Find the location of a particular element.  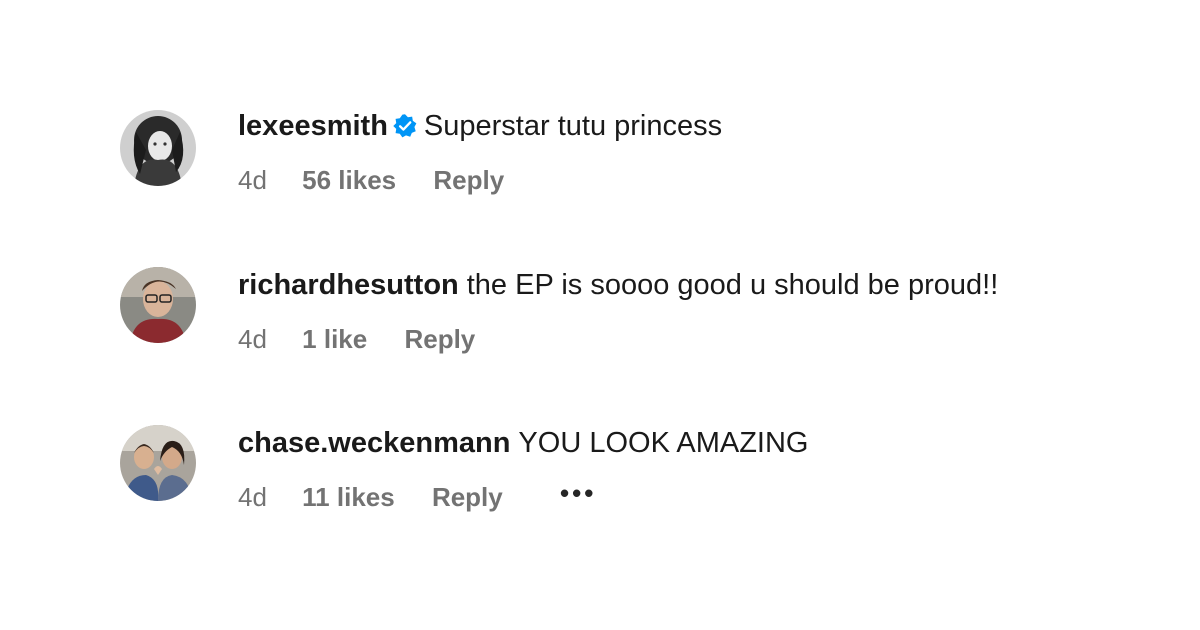

likes-count-button: 56 likes is located at coordinates (349, 180).